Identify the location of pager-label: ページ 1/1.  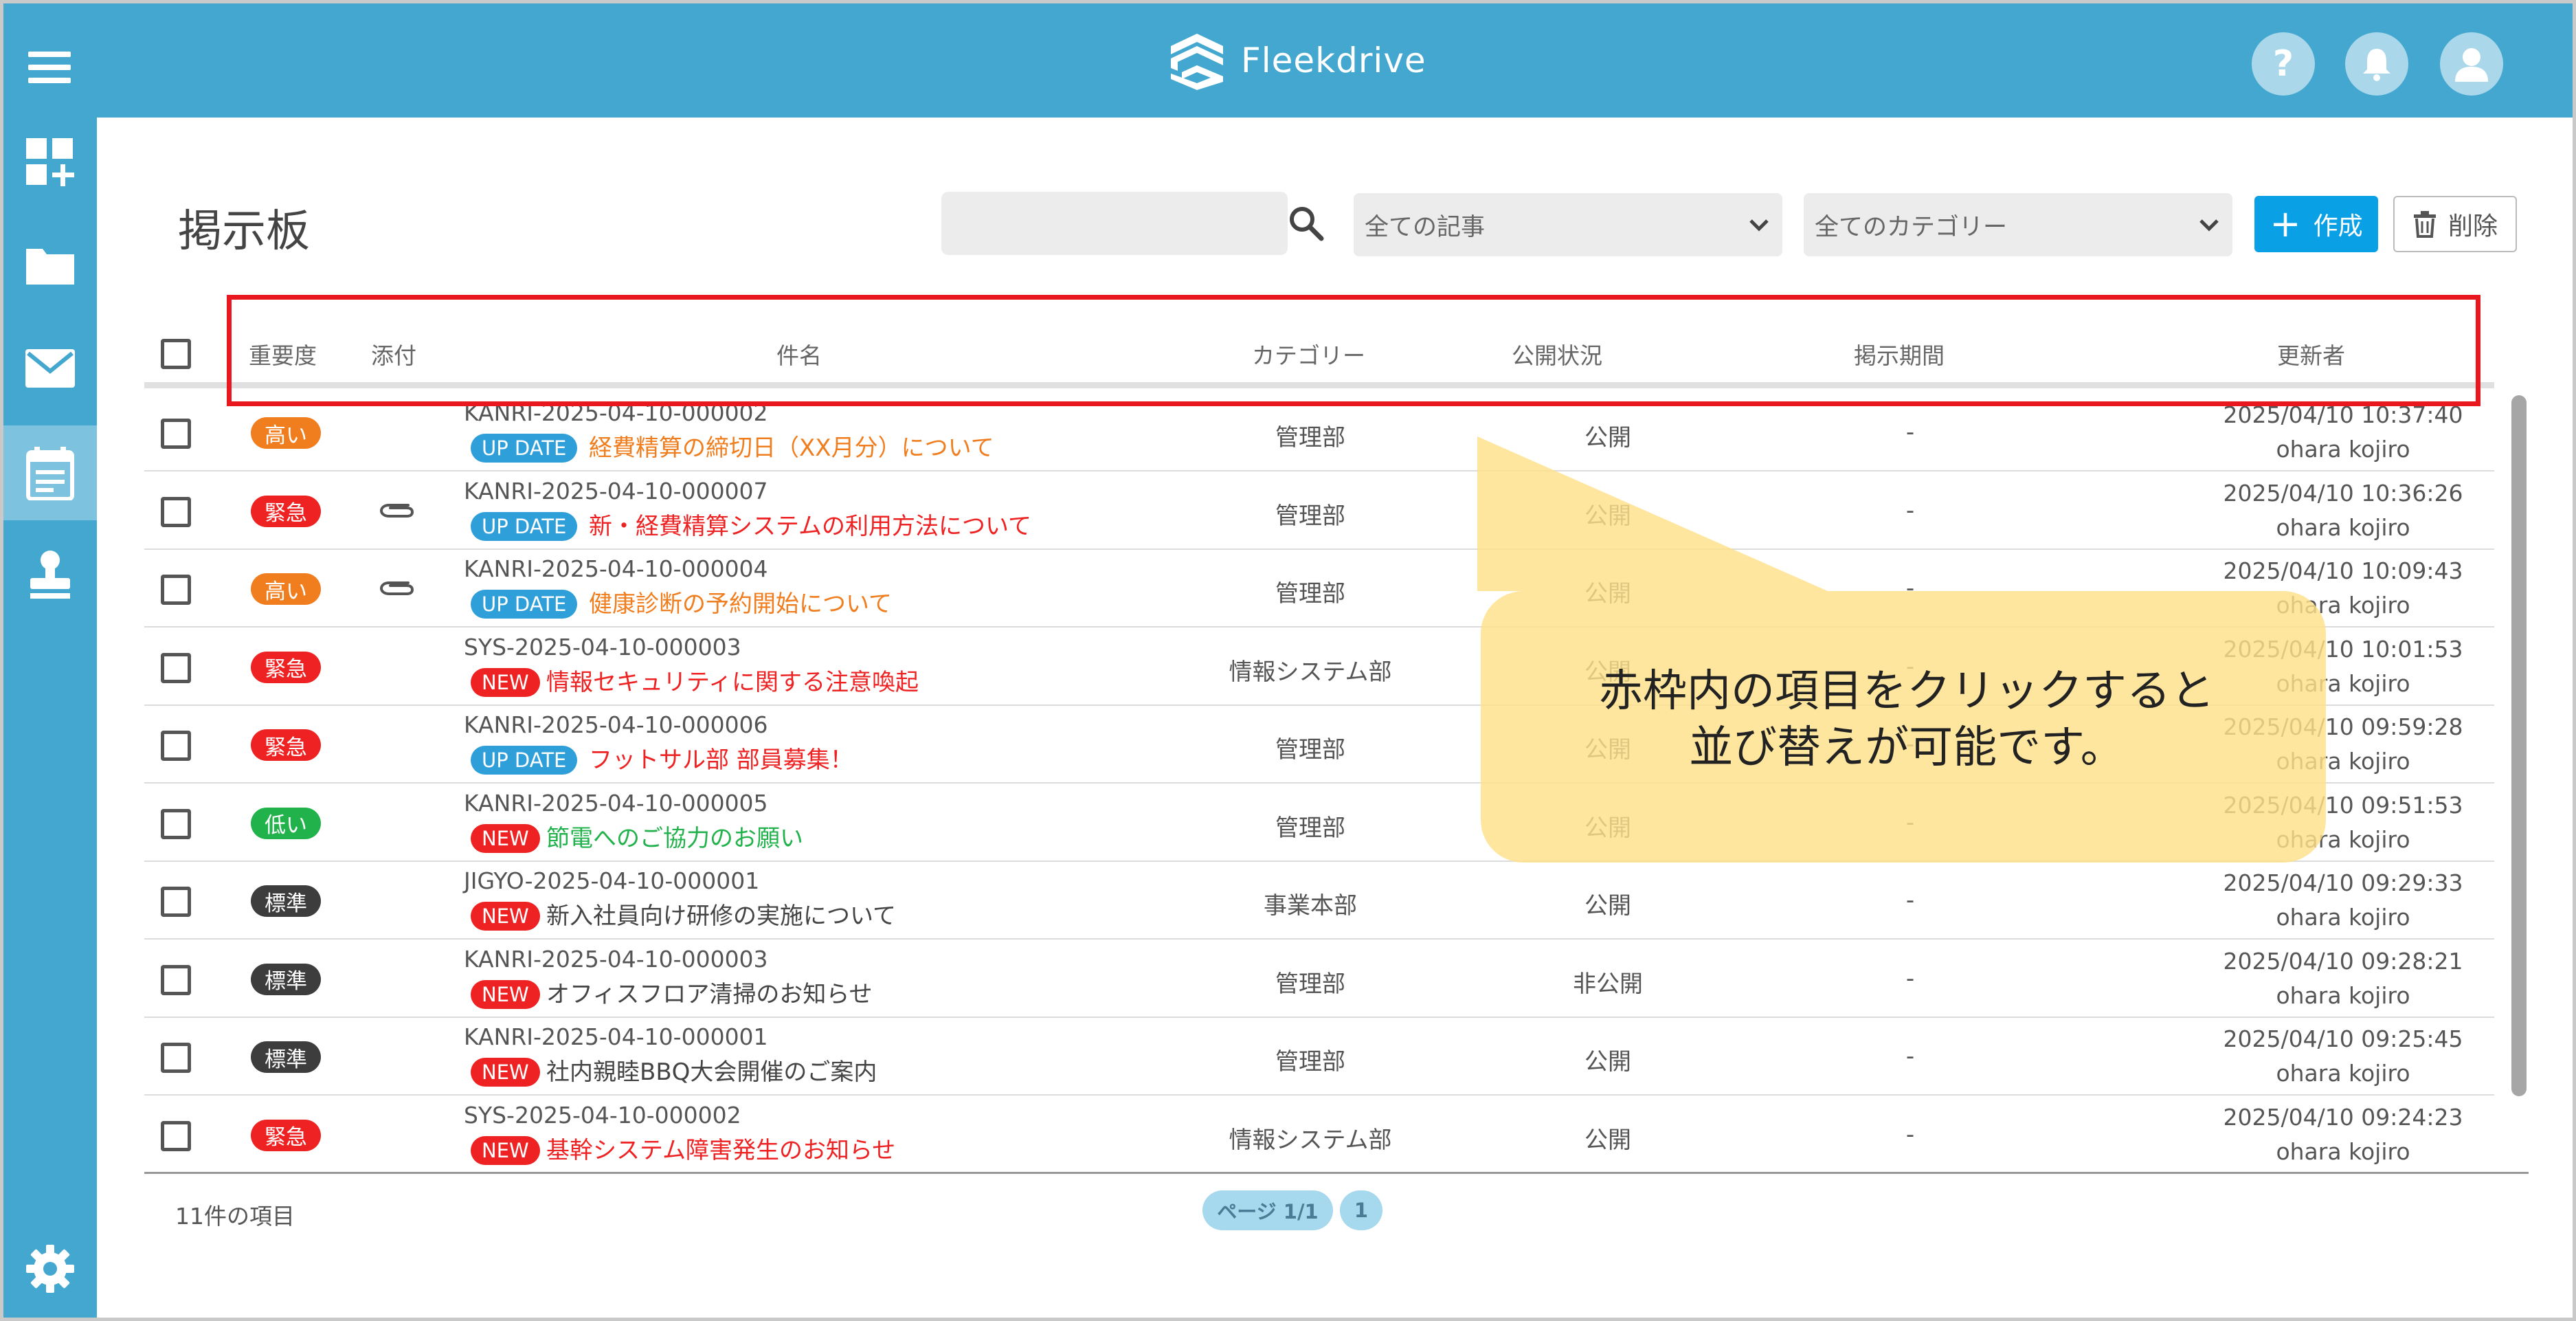
(1267, 1210).